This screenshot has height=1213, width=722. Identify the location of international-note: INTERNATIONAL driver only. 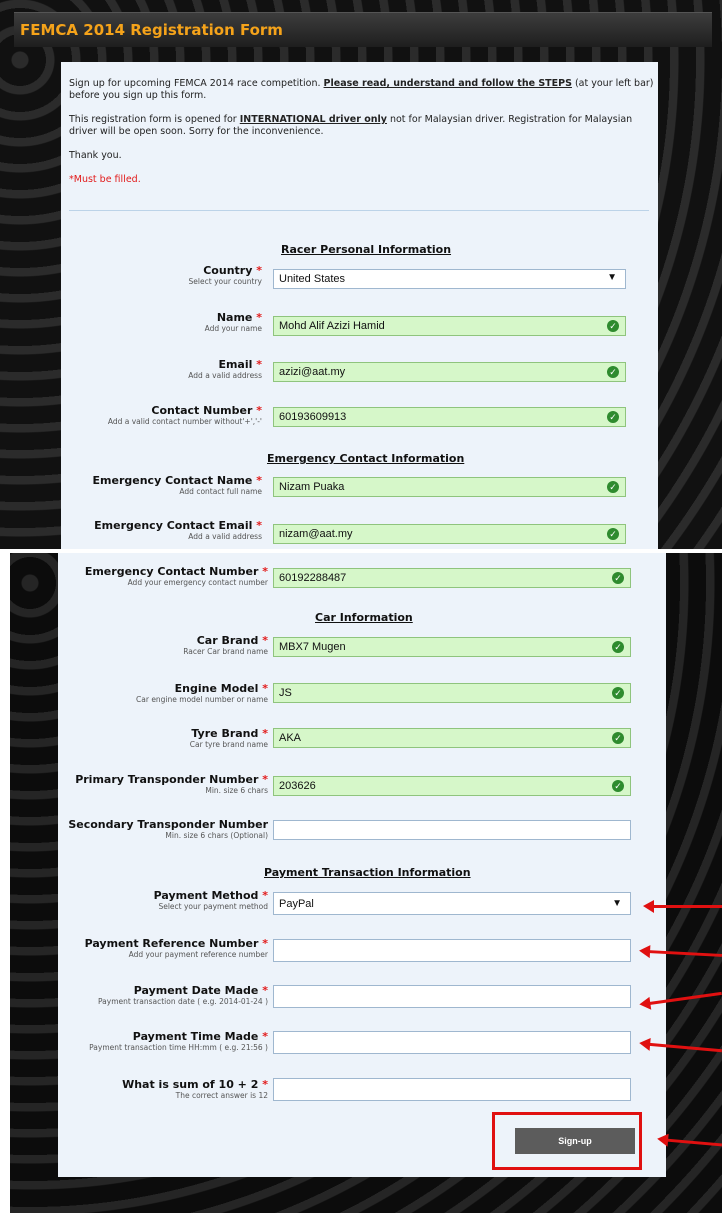
(313, 119).